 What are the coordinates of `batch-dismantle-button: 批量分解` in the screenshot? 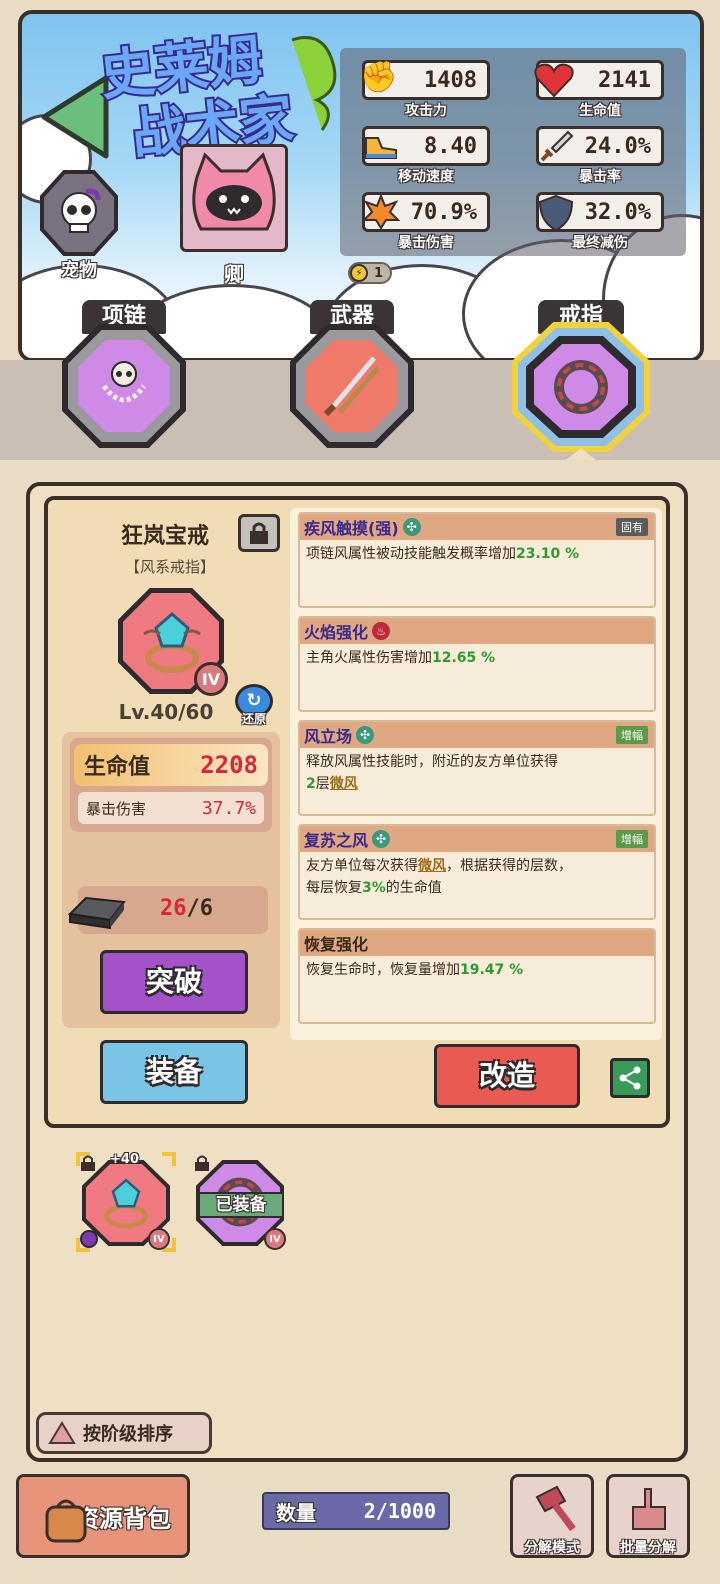 It's located at (648, 1516).